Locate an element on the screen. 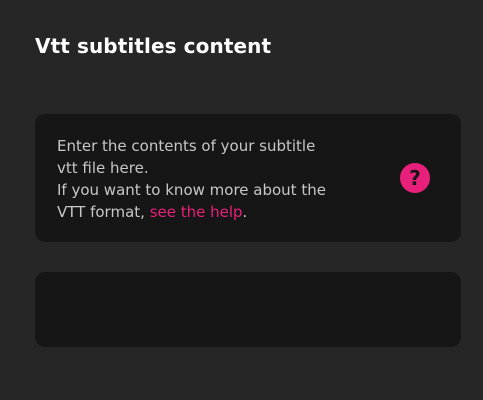  info-line-4-suffix: . is located at coordinates (245, 212).